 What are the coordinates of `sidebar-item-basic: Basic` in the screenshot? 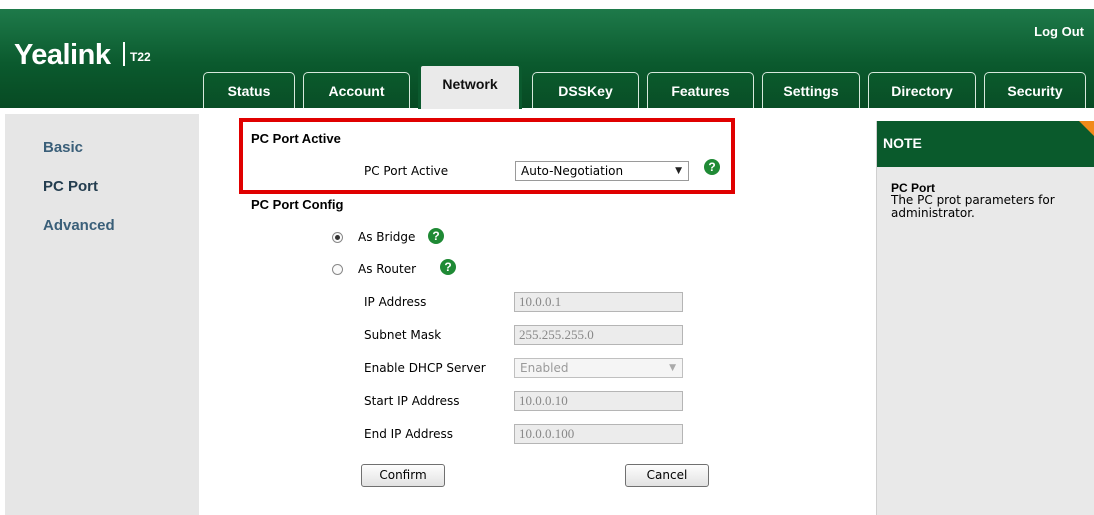 It's located at (63, 147).